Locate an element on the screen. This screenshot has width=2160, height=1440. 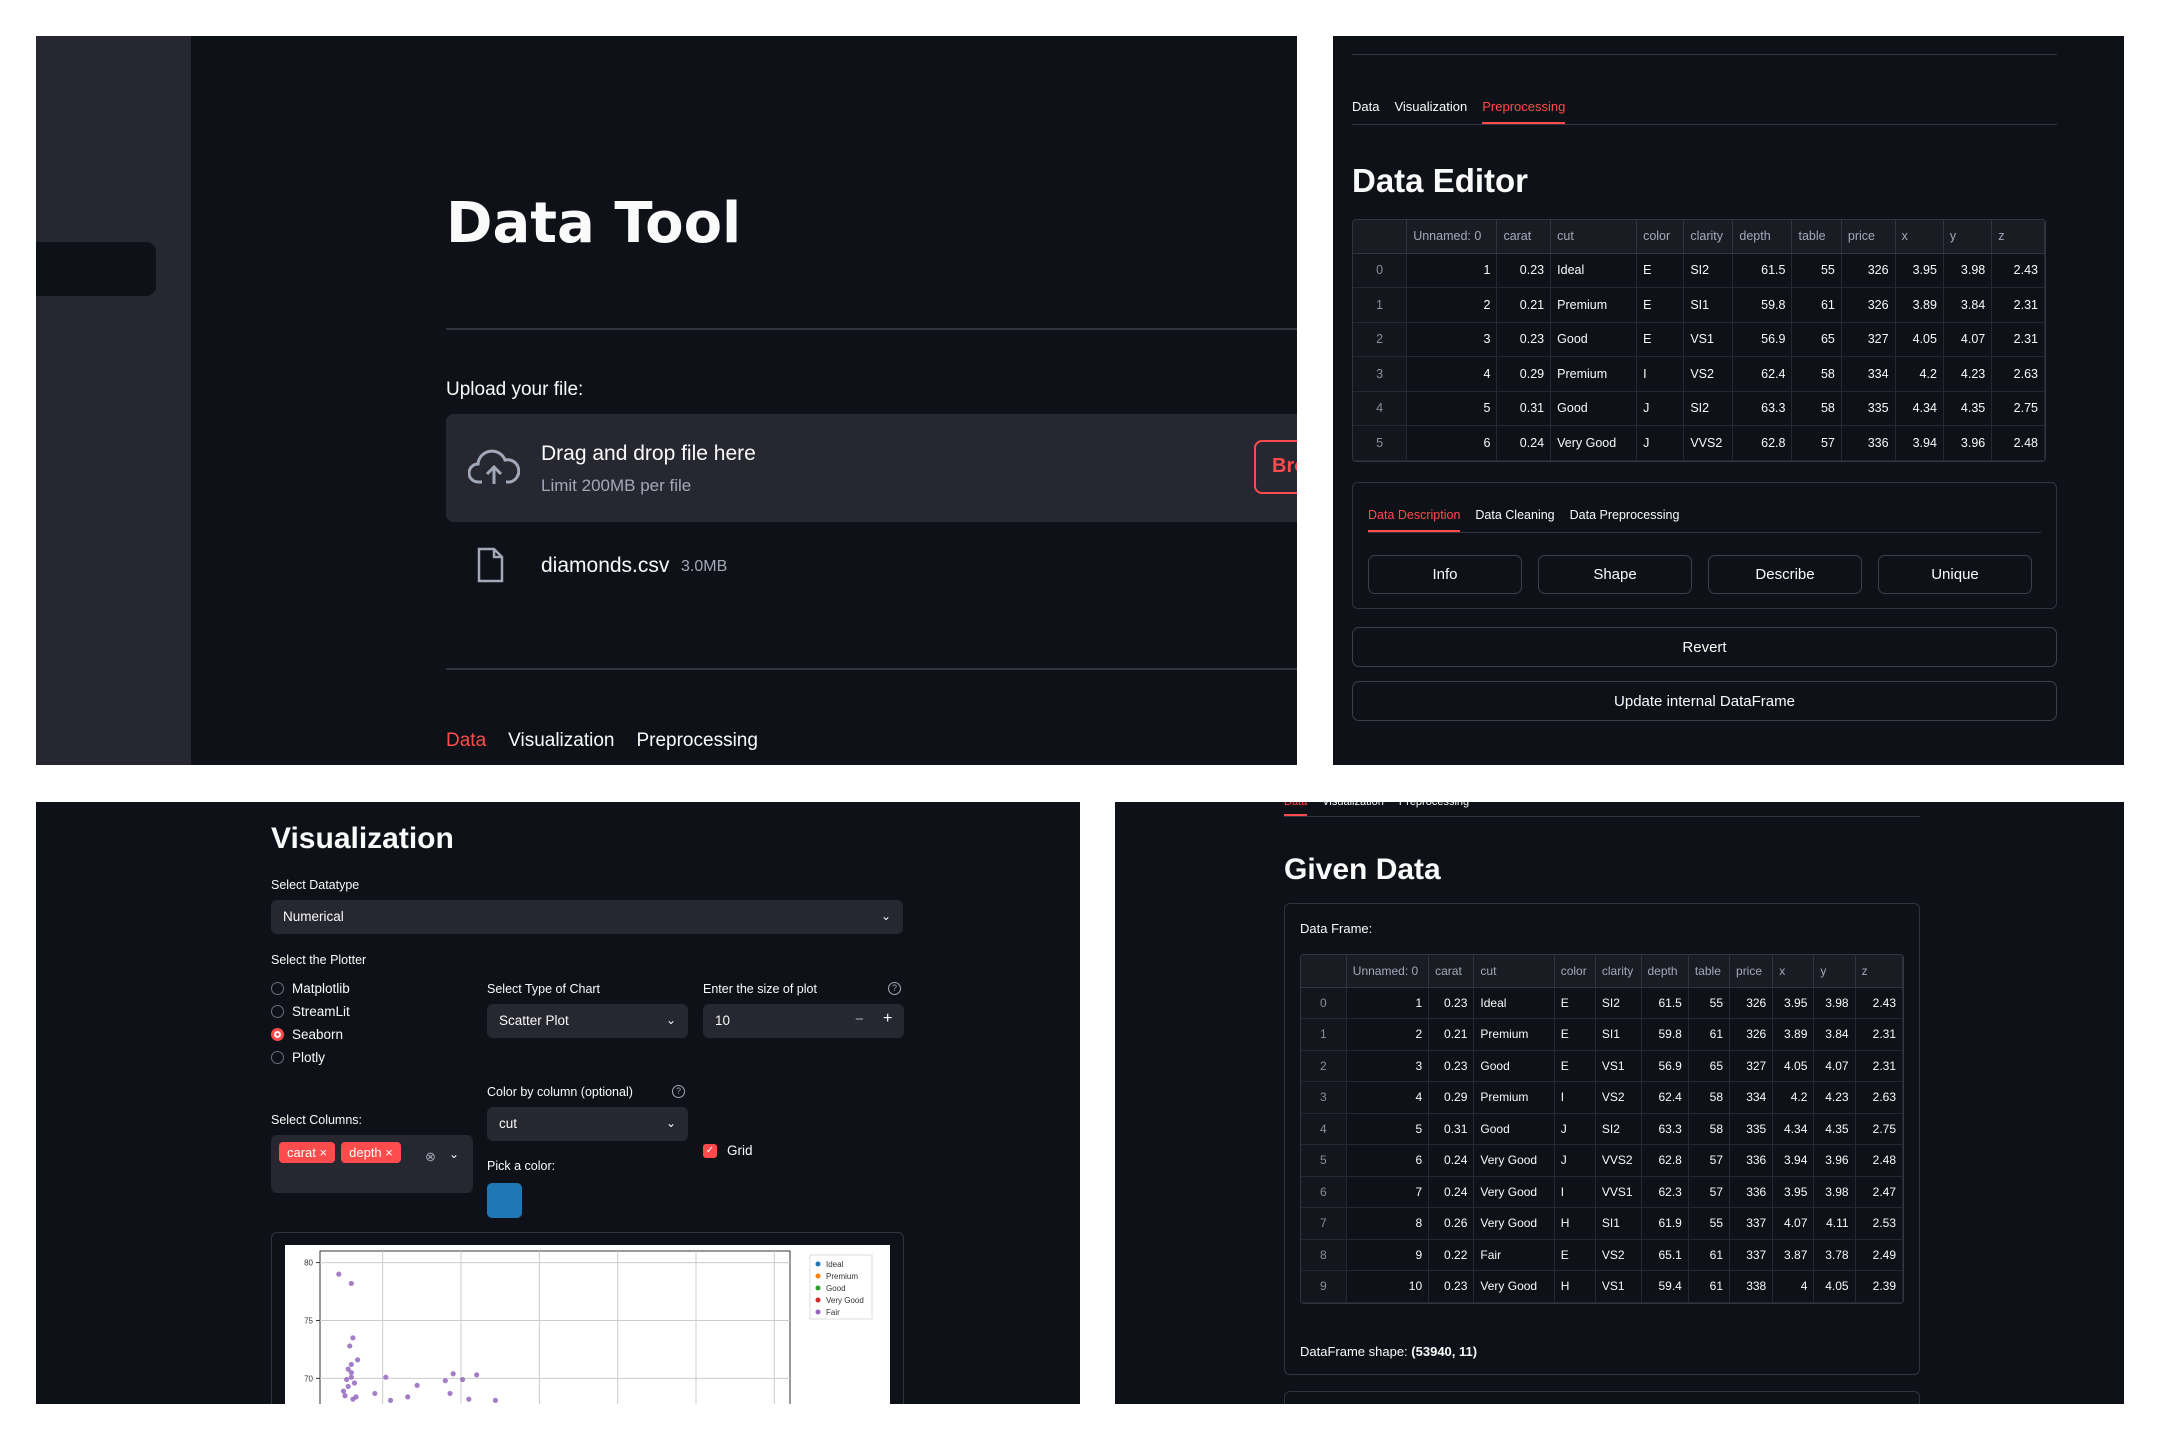
column-header: price is located at coordinates (1751, 971).